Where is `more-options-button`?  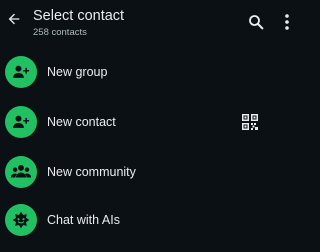 more-options-button is located at coordinates (287, 22).